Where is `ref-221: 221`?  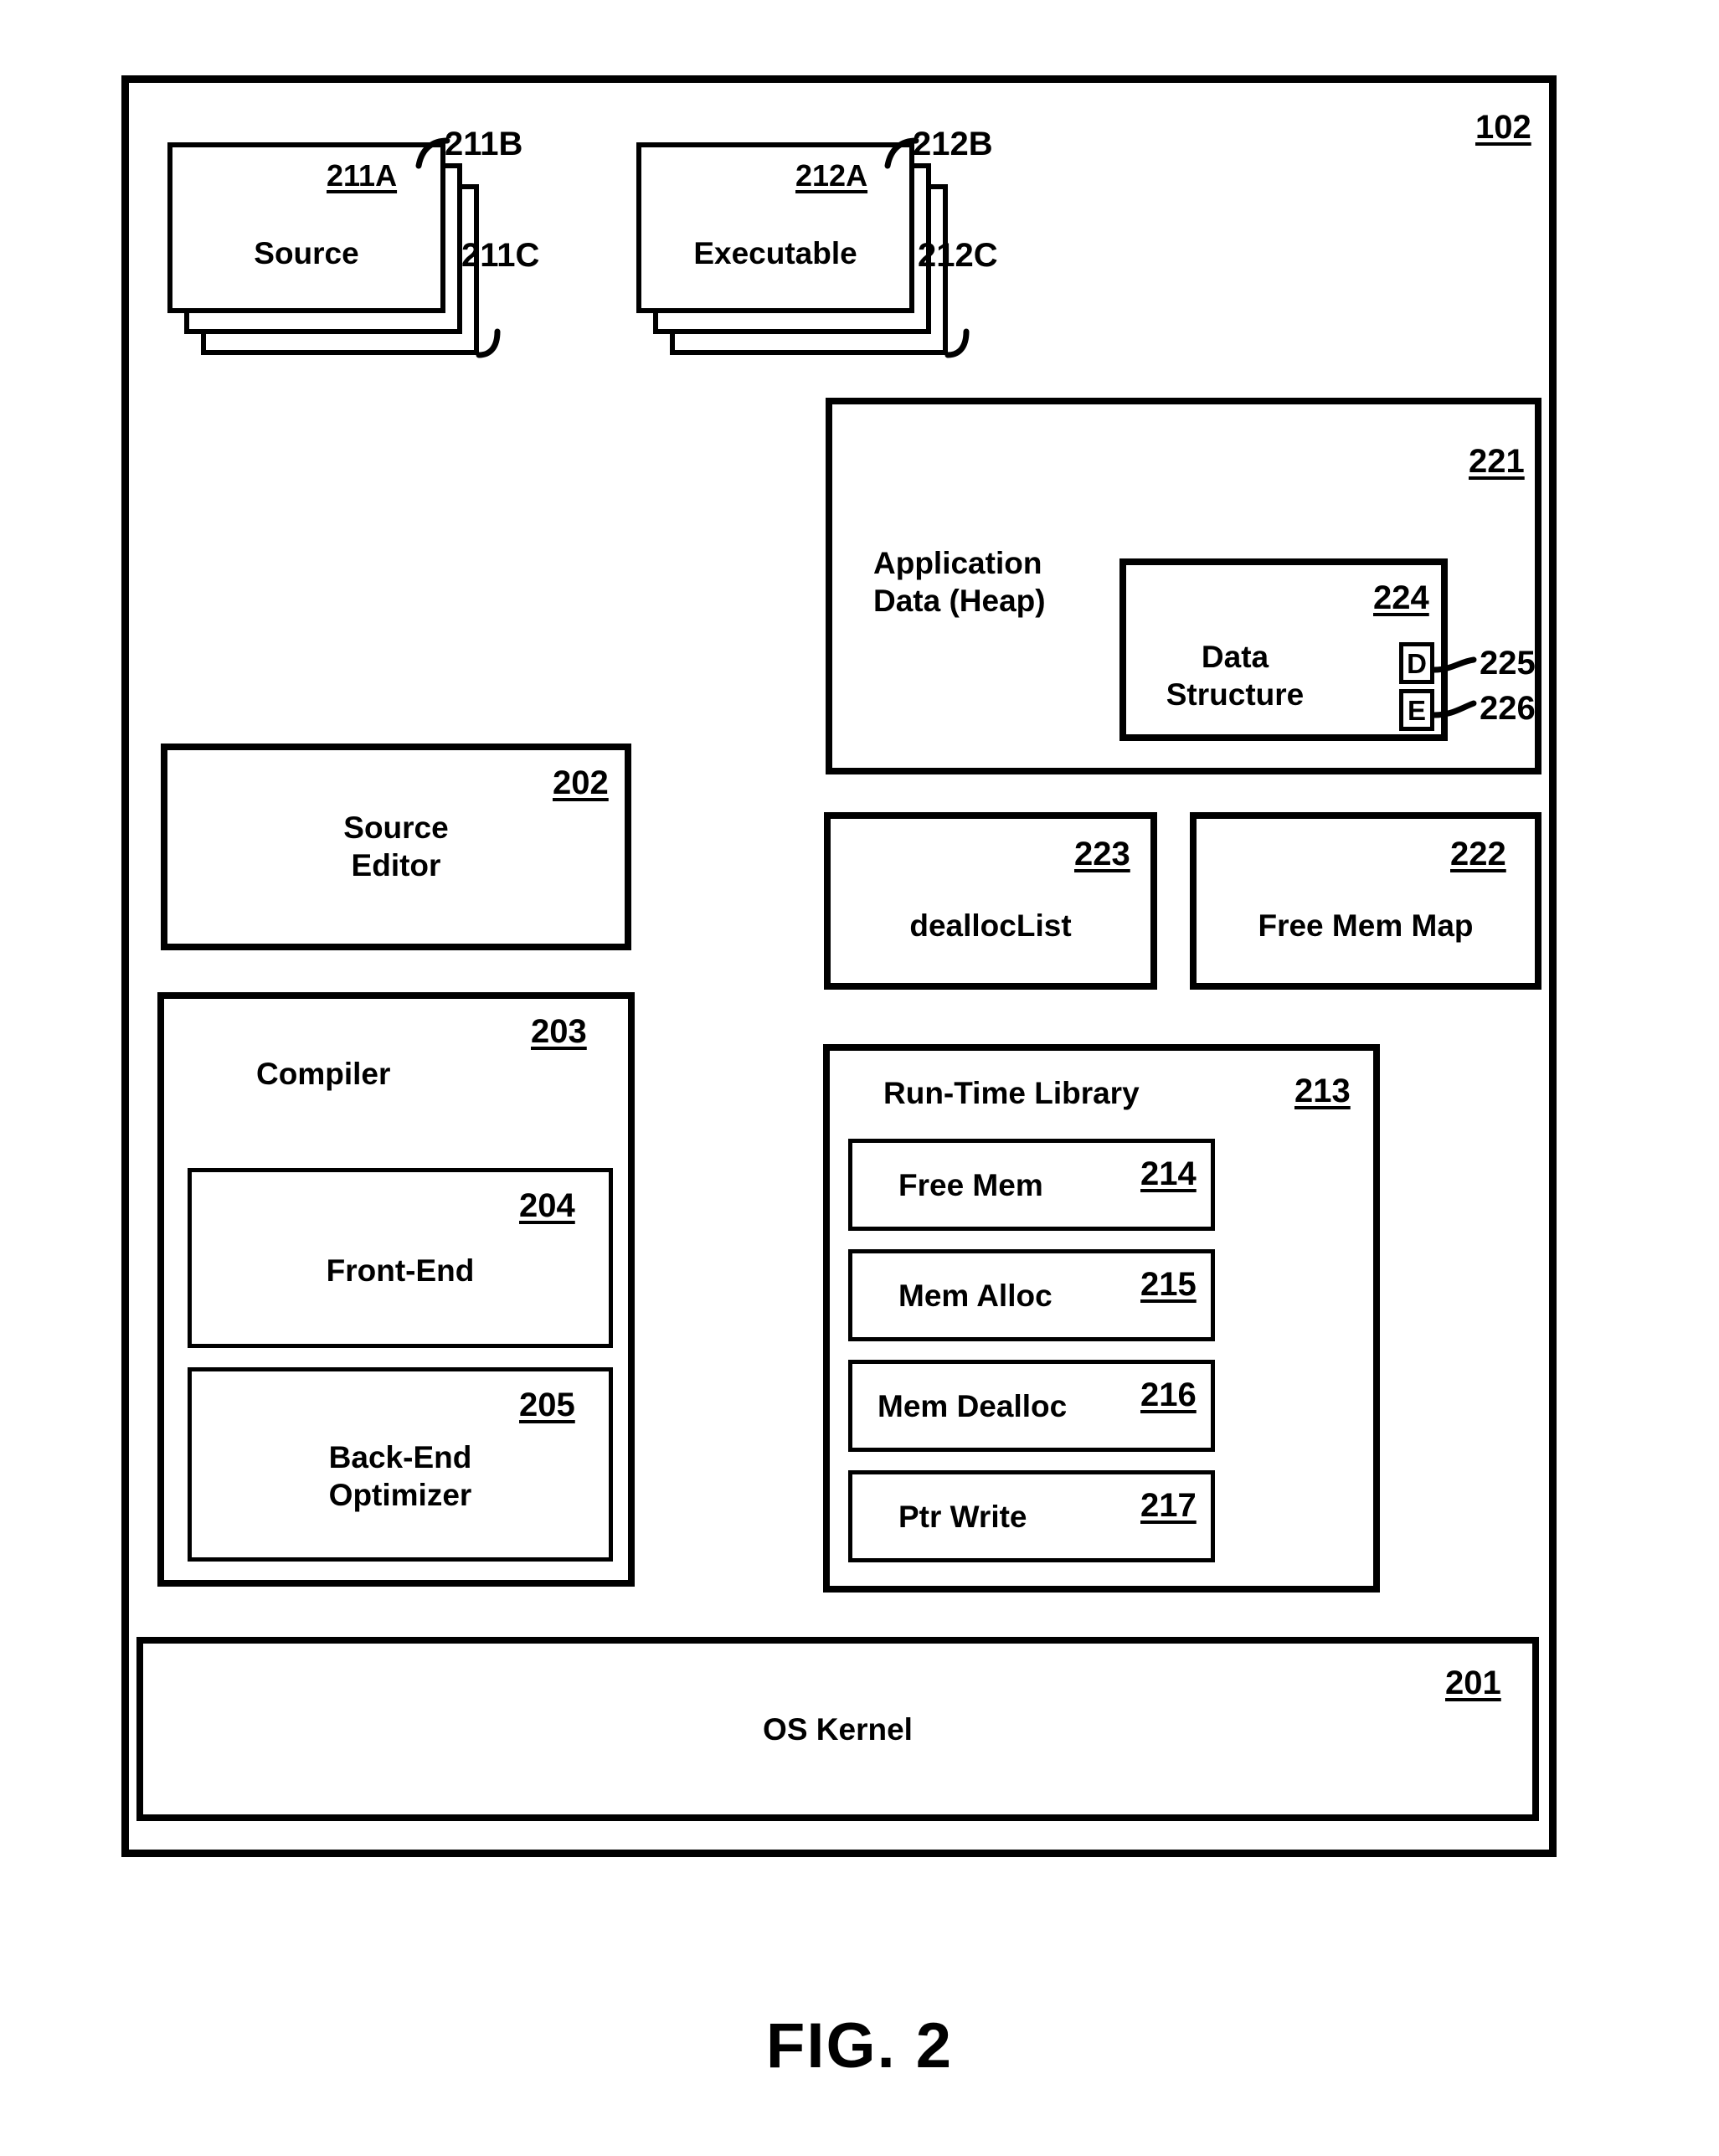
ref-221: 221 is located at coordinates (1497, 461).